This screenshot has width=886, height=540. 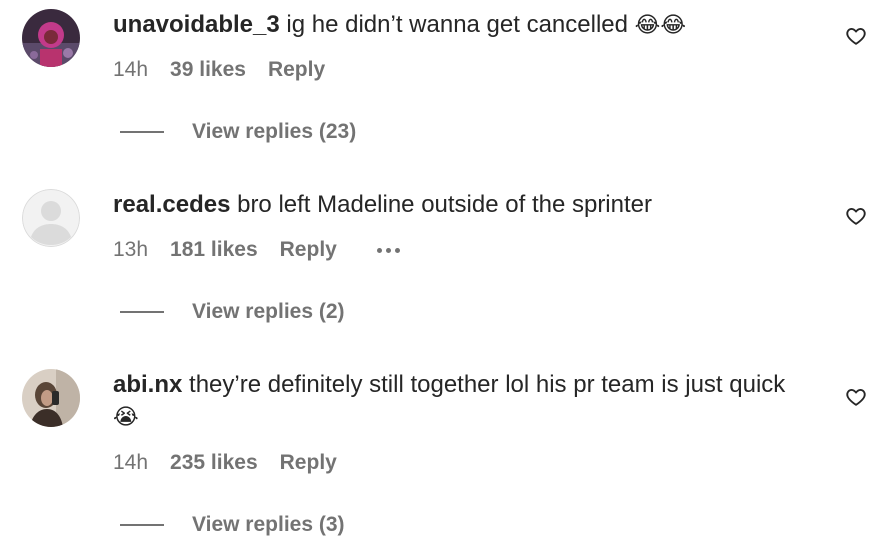 What do you see at coordinates (196, 24) in the screenshot?
I see `username: unavoidable_3` at bounding box center [196, 24].